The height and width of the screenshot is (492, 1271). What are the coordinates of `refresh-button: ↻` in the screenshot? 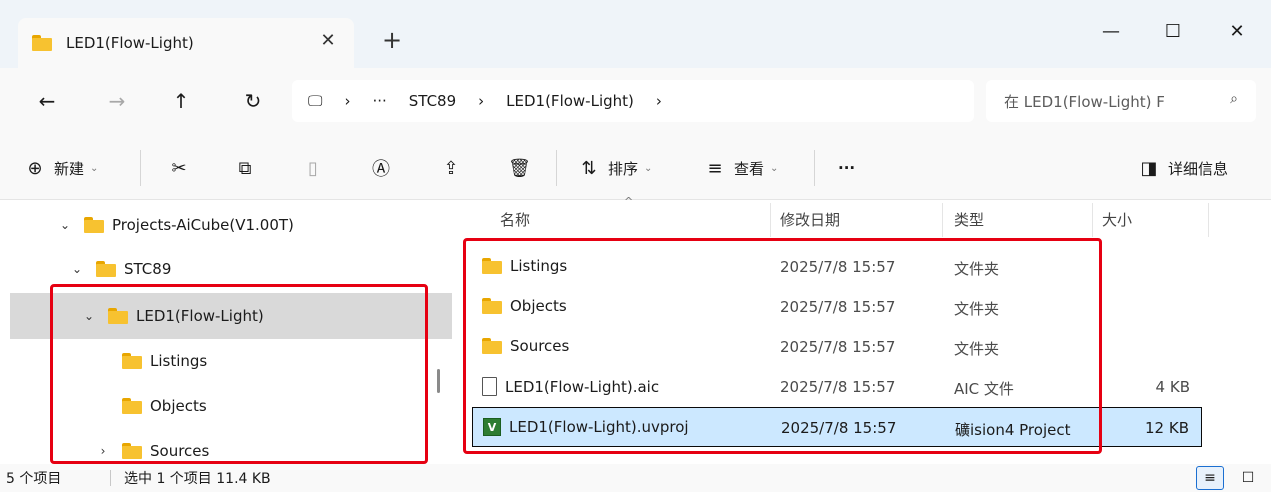 It's located at (253, 101).